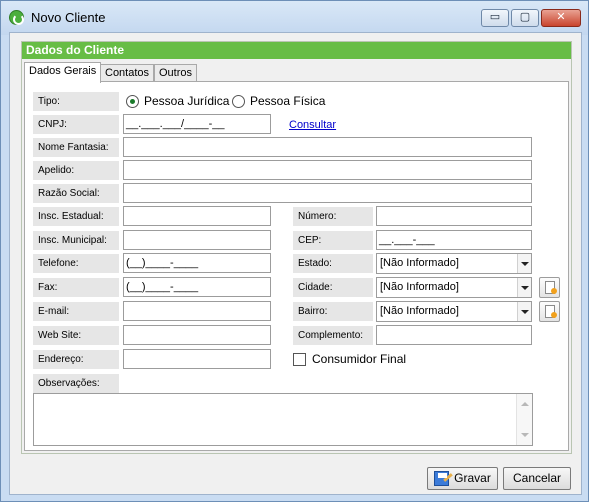 This screenshot has width=589, height=502. I want to click on app-icon, so click(16, 17).